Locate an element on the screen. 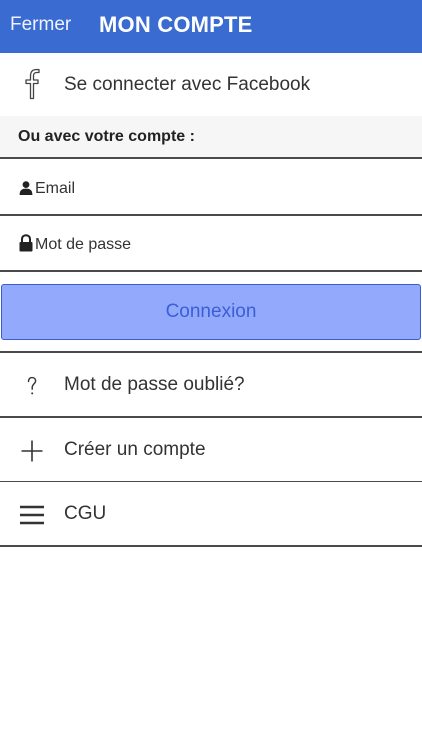 This screenshot has width=422, height=750. account-section-heading: Ou avec votre compte : is located at coordinates (211, 137).